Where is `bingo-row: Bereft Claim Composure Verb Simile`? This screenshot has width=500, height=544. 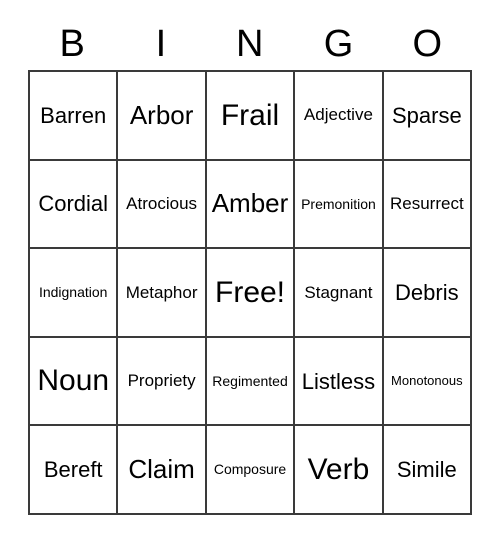
bingo-row: Bereft Claim Composure Verb Simile is located at coordinates (251, 470).